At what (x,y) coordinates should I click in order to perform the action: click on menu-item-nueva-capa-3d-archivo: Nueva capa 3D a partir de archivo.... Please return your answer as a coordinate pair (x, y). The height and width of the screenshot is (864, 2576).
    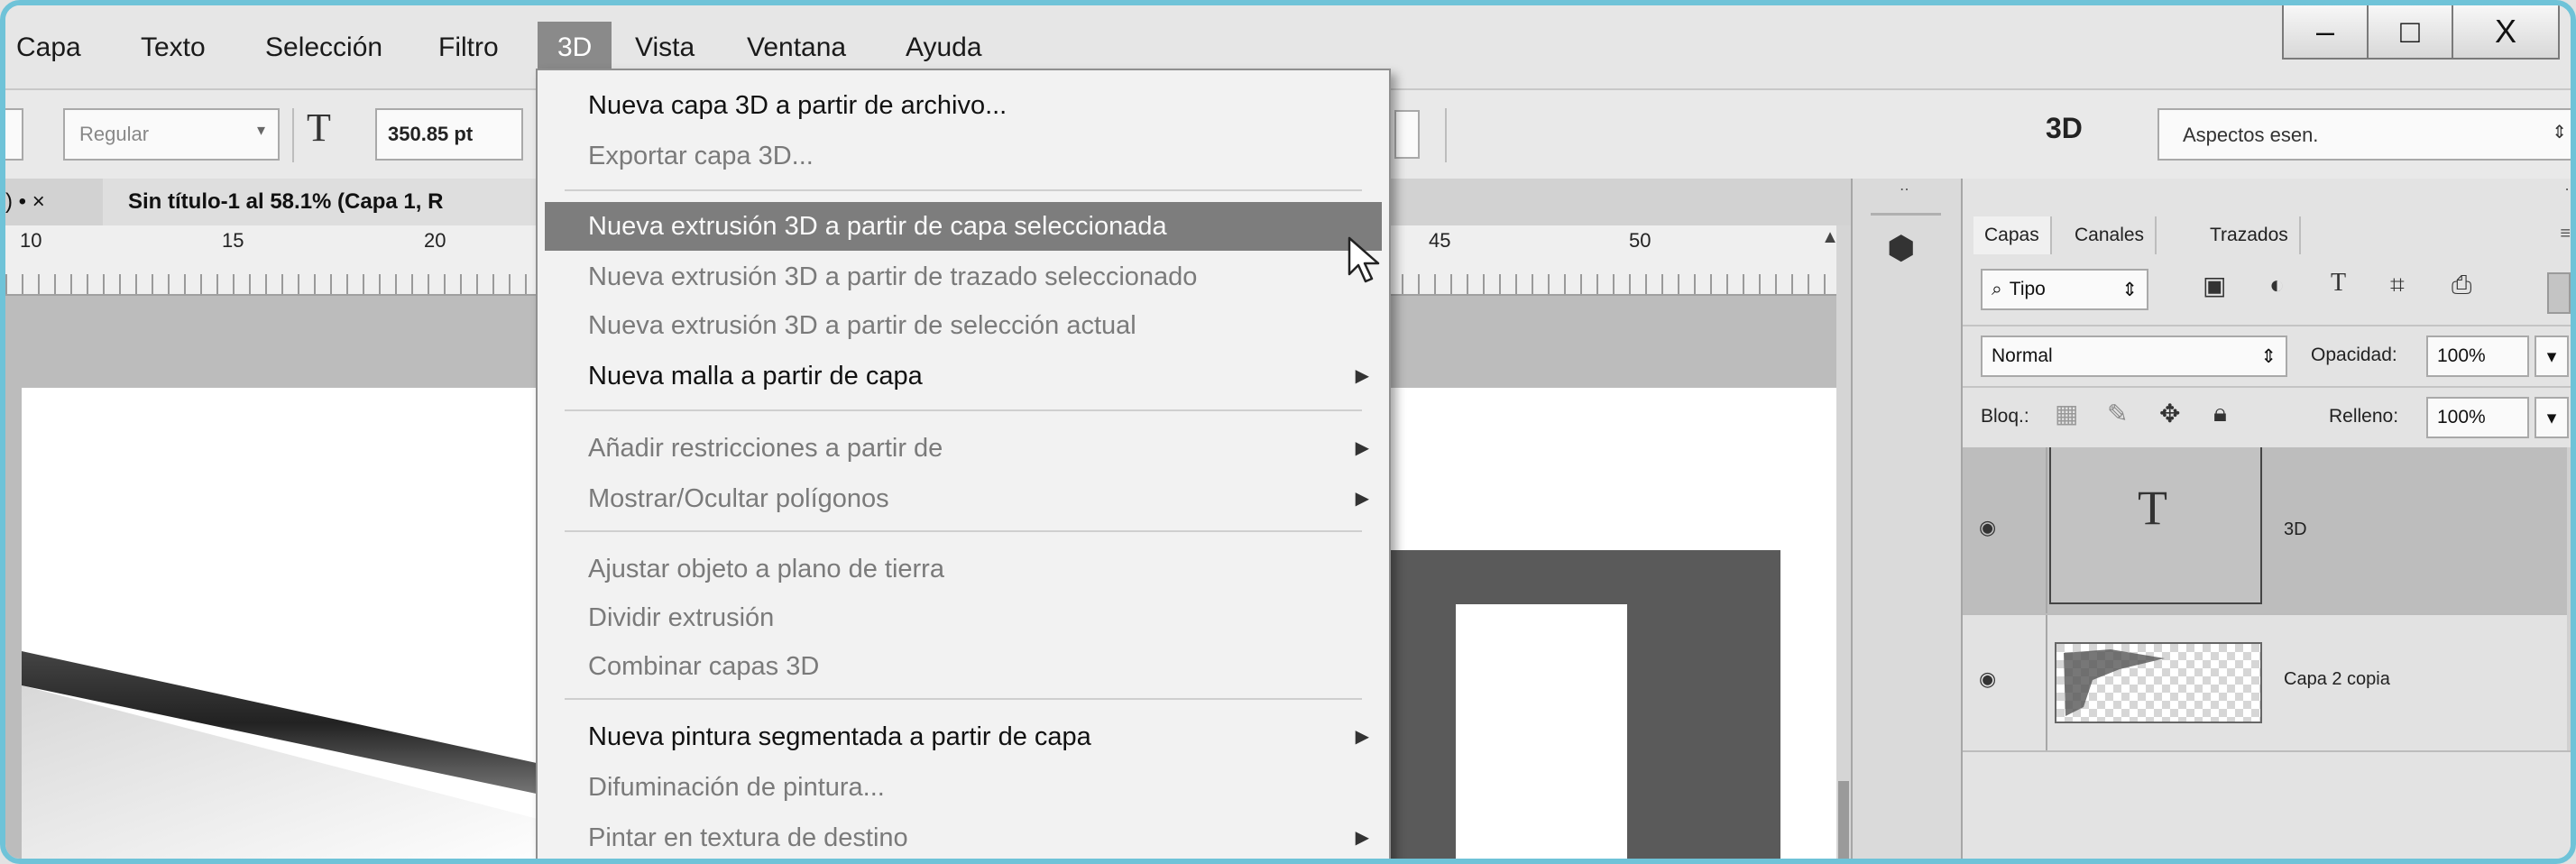
    Looking at the image, I should click on (963, 105).